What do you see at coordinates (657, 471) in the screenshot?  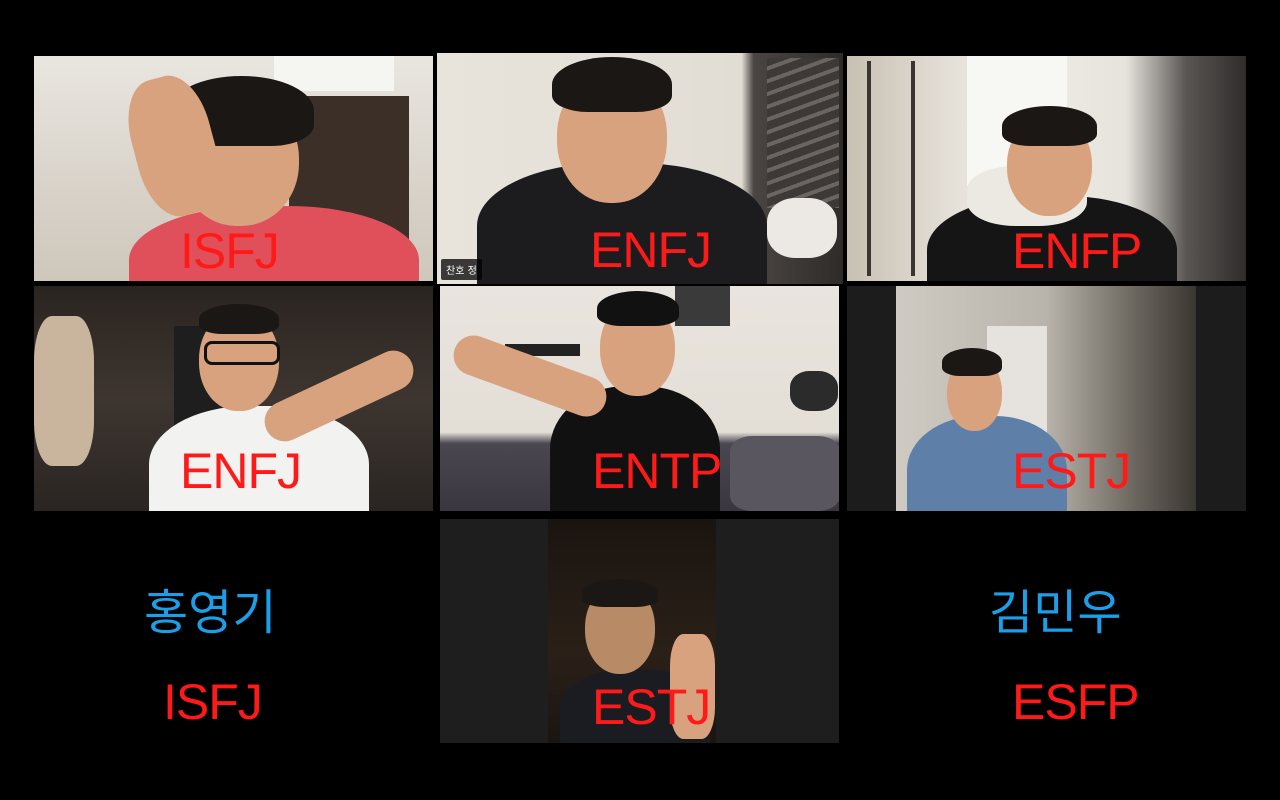 I see `mbti-label: ENTP` at bounding box center [657, 471].